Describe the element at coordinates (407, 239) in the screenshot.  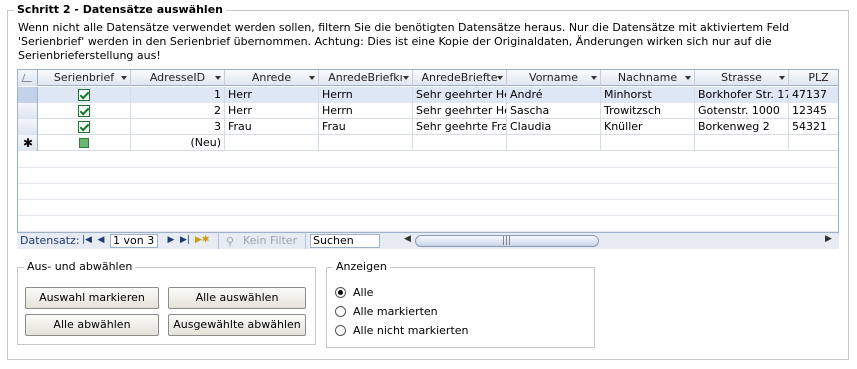
I see `scroll-left-icon: ◀` at that location.